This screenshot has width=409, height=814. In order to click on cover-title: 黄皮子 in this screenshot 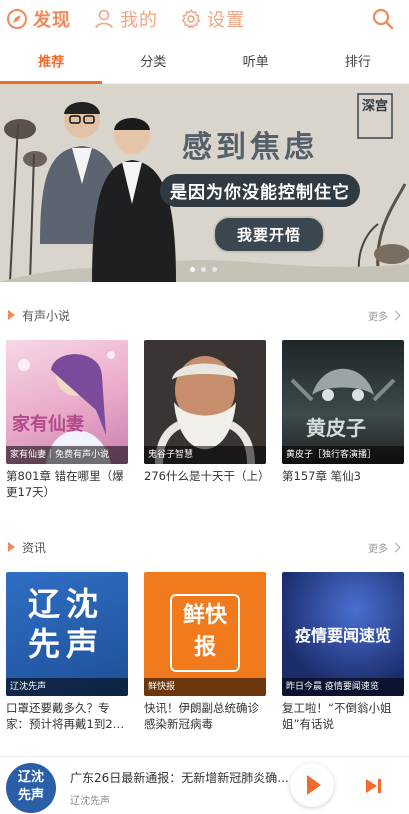, I will do `click(336, 428)`.